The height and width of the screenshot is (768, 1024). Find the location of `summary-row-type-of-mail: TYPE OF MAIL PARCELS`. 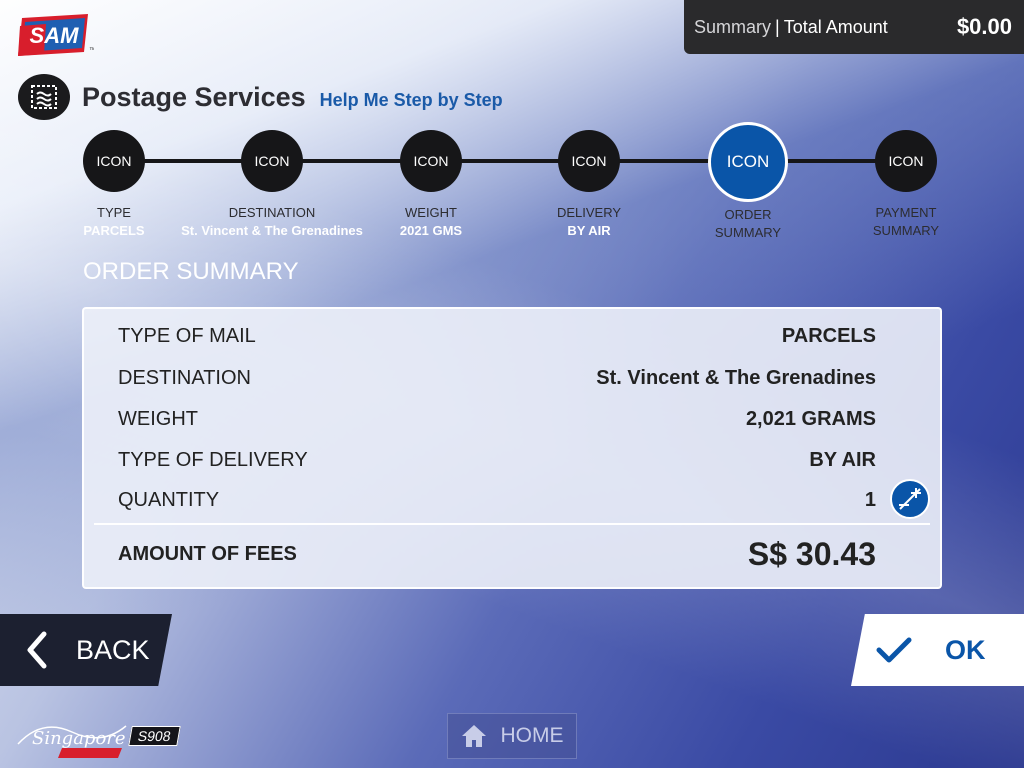

summary-row-type-of-mail: TYPE OF MAIL PARCELS is located at coordinates (497, 336).